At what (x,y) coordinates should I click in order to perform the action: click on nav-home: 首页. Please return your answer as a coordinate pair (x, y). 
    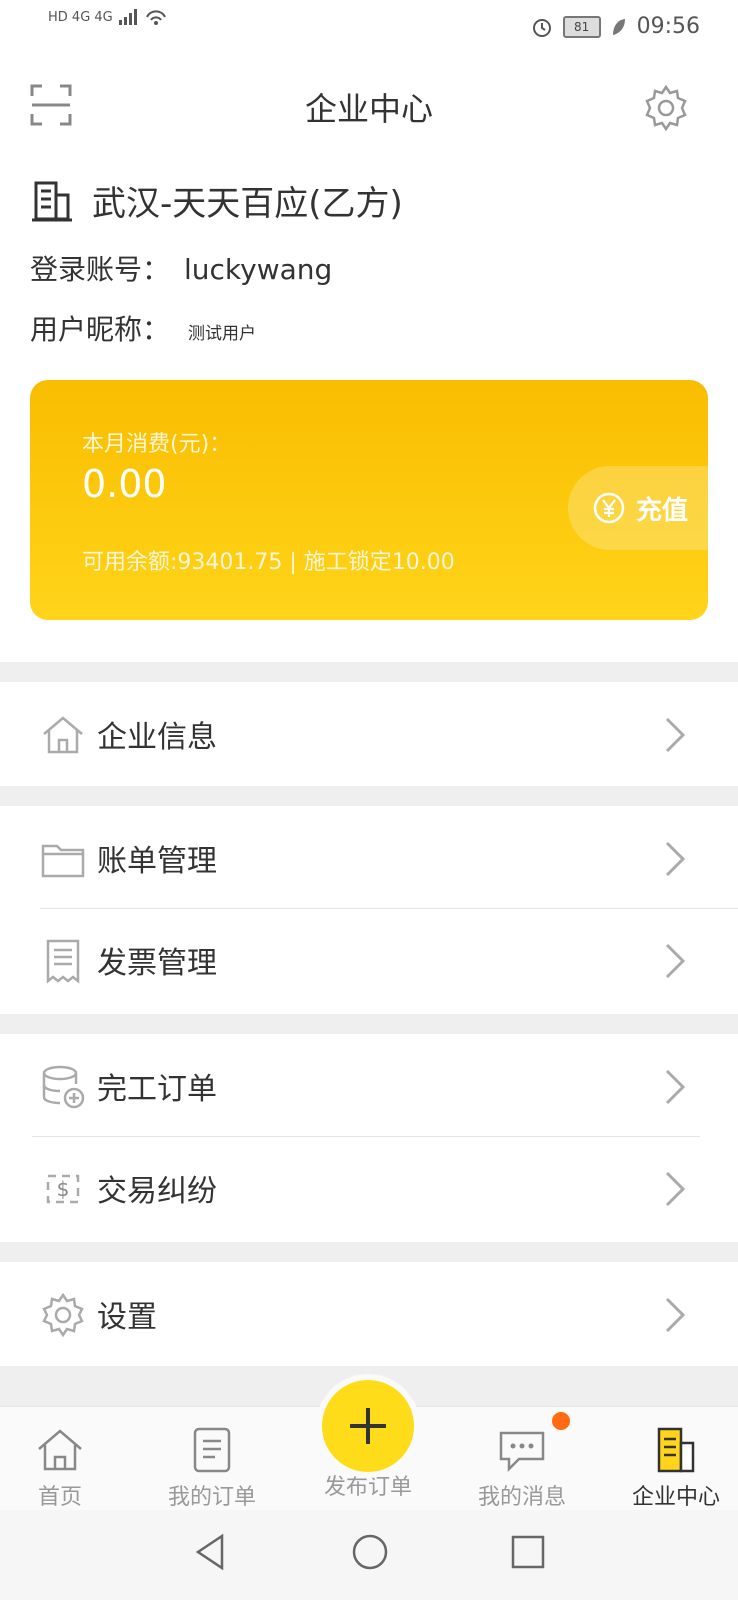
    Looking at the image, I should click on (60, 1469).